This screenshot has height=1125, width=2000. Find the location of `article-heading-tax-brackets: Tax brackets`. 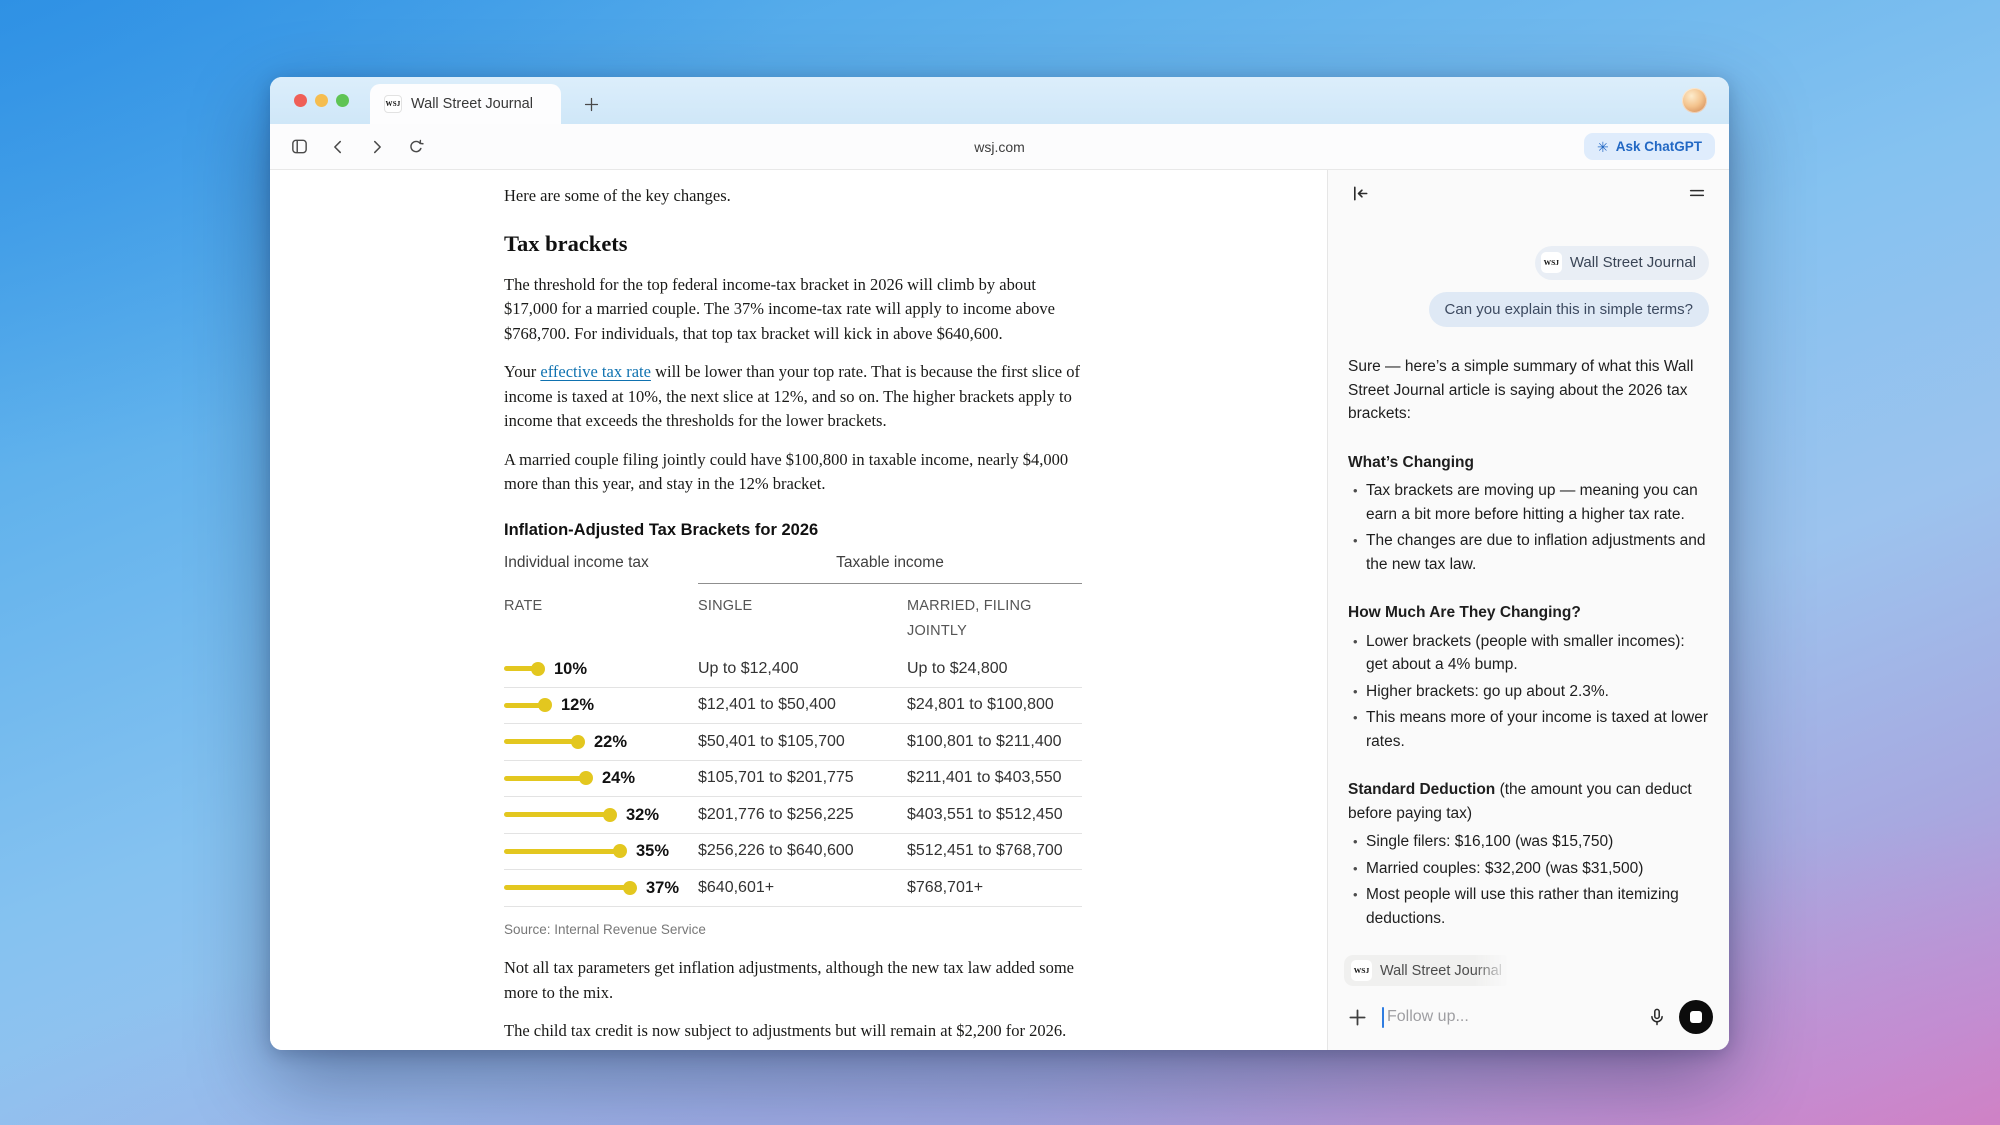

article-heading-tax-brackets: Tax brackets is located at coordinates (566, 243).